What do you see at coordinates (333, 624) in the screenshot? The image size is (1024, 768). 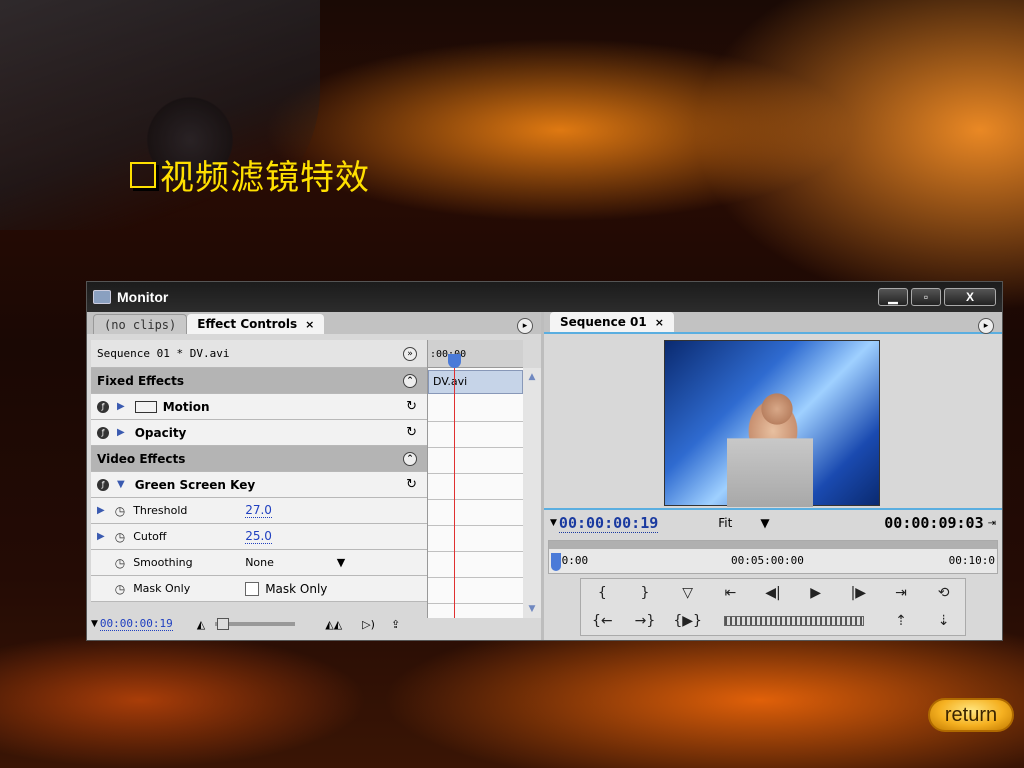 I see `zoom-in-icon: ◭◭` at bounding box center [333, 624].